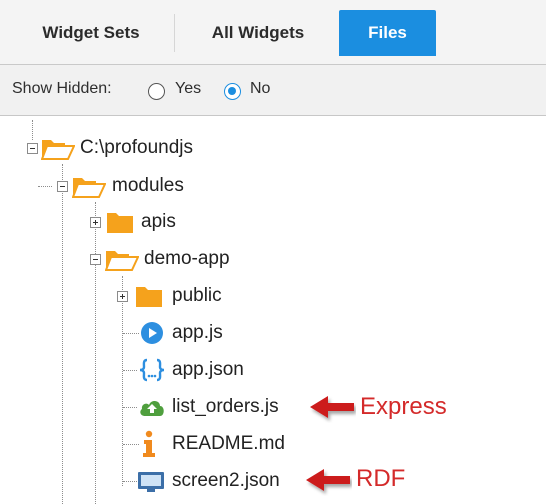 The height and width of the screenshot is (504, 546). Describe the element at coordinates (152, 408) in the screenshot. I see `cloud-upload-icon` at that location.